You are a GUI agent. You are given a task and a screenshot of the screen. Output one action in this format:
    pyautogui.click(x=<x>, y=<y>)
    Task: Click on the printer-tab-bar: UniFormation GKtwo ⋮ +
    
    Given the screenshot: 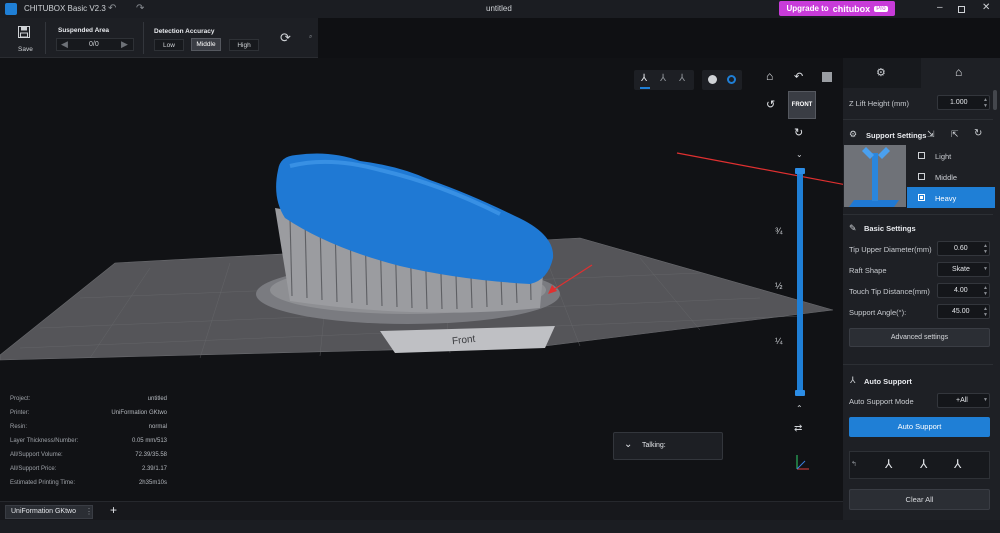 What is the action you would take?
    pyautogui.click(x=421, y=510)
    